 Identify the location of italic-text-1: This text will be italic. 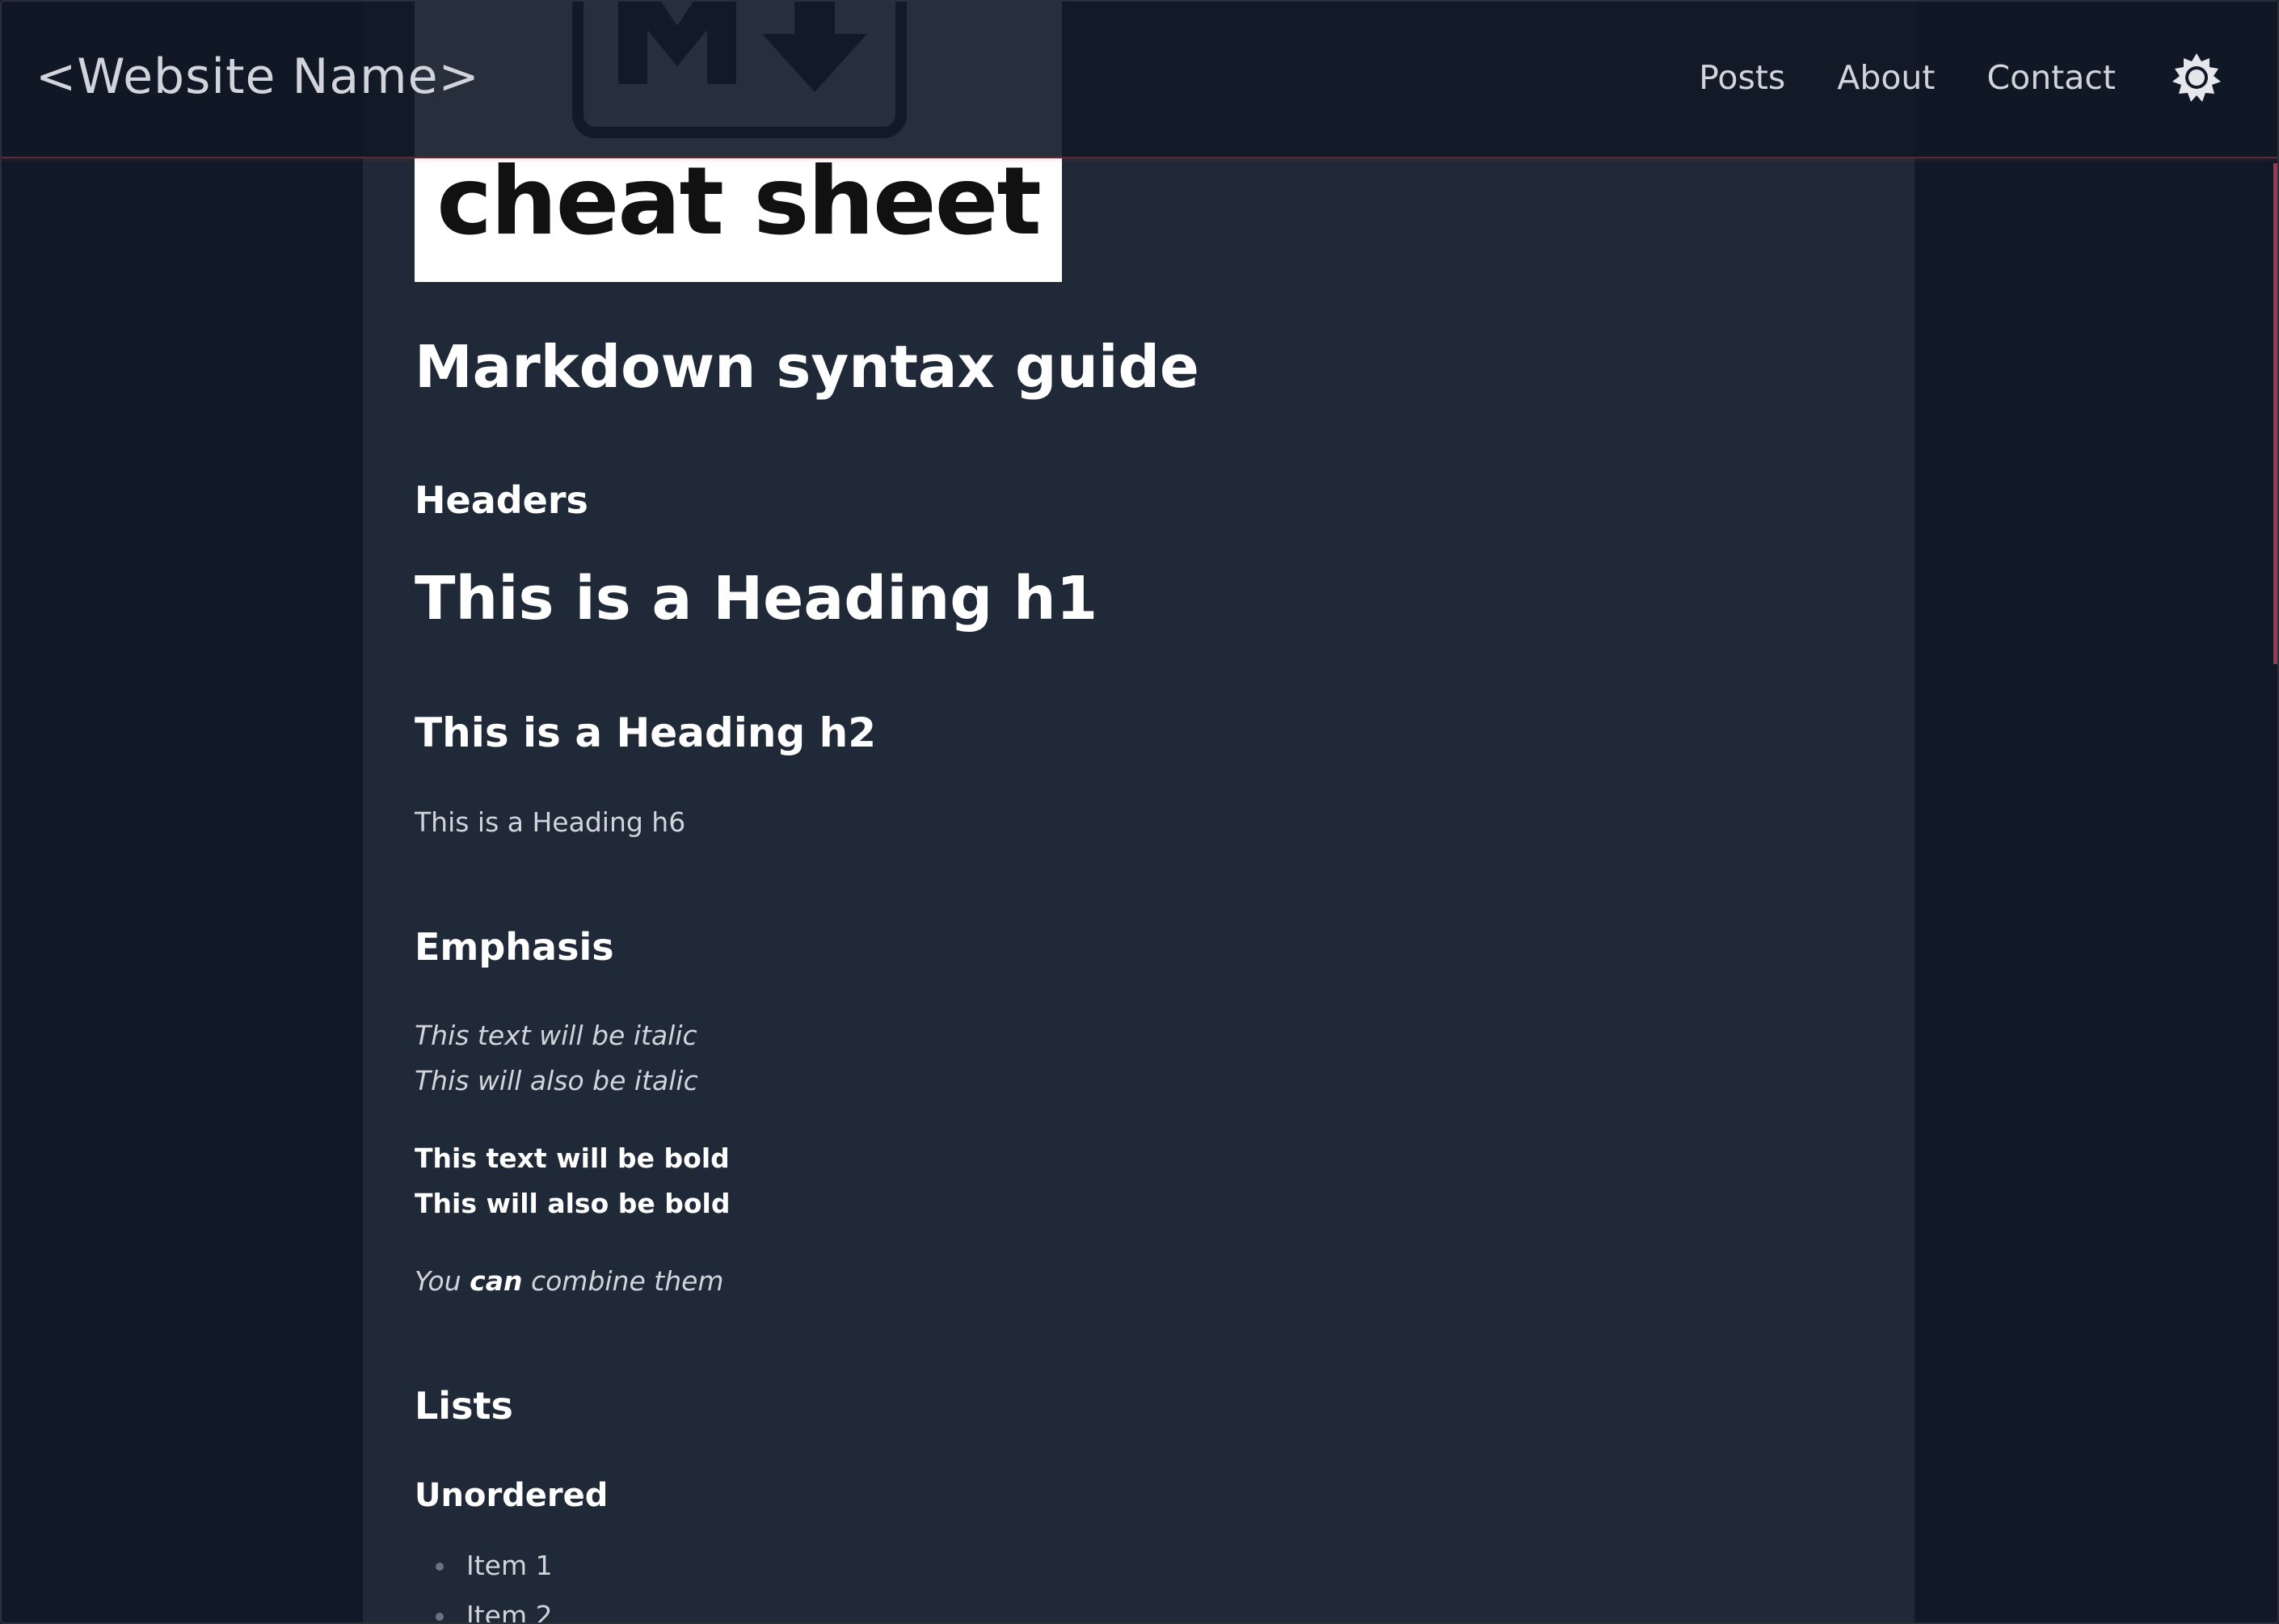
(556, 1035).